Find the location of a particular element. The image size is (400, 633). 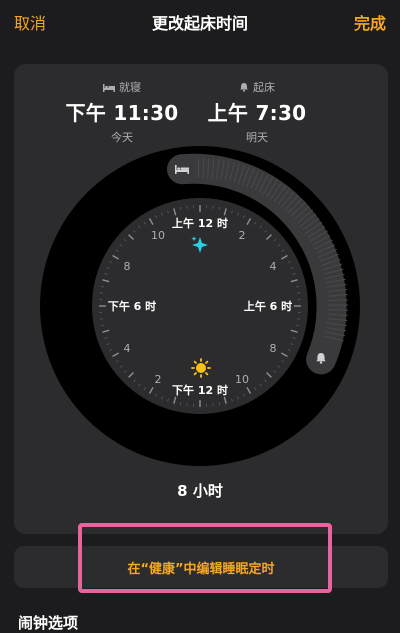

highlight-box is located at coordinates (205, 558).